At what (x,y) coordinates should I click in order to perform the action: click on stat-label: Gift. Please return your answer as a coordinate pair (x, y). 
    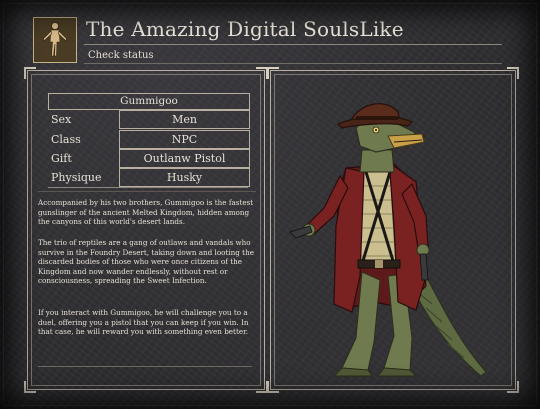
    Looking at the image, I should click on (61, 158).